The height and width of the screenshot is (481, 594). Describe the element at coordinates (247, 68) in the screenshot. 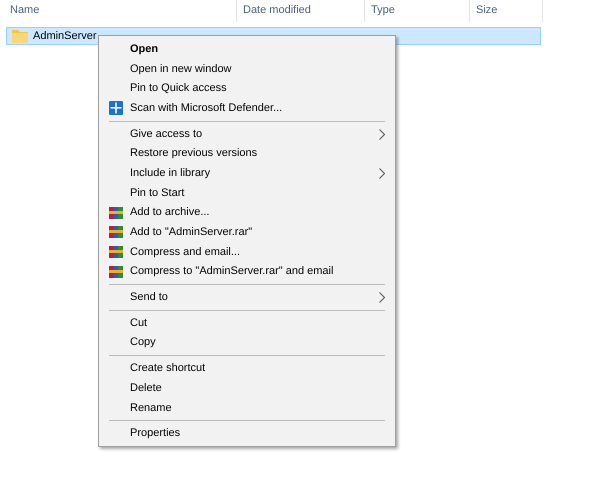

I see `menu-item: Open in new window` at that location.